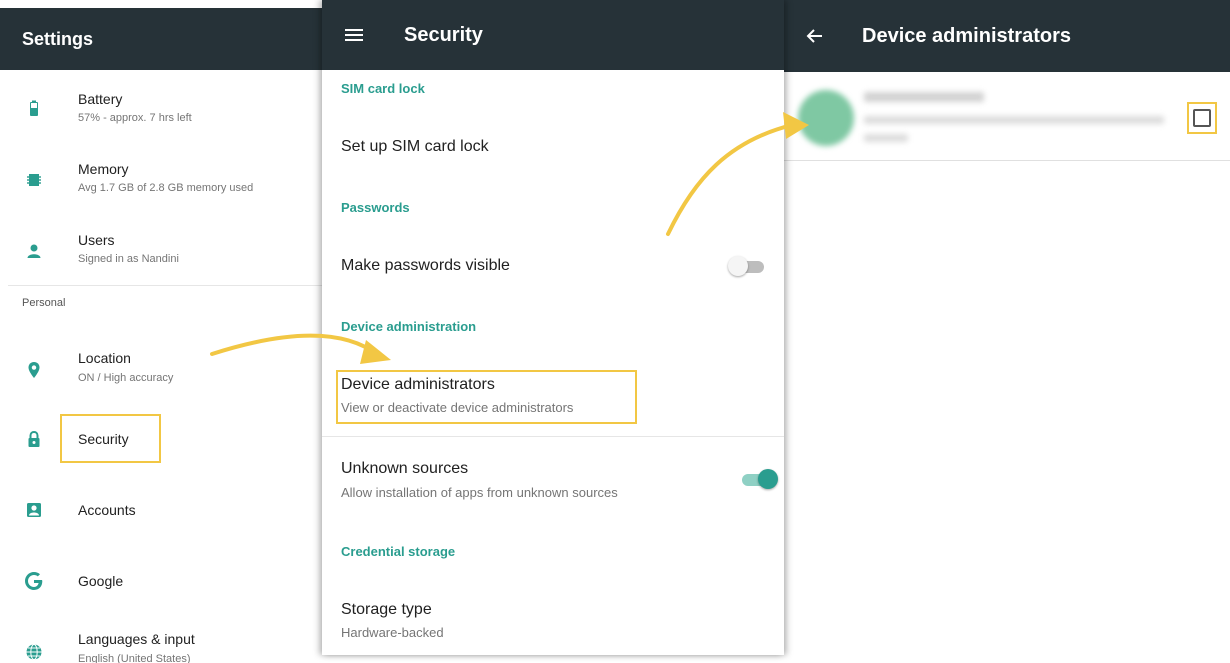 The width and height of the screenshot is (1230, 663). Describe the element at coordinates (375, 352) in the screenshot. I see `arrow-head-device-admins` at that location.